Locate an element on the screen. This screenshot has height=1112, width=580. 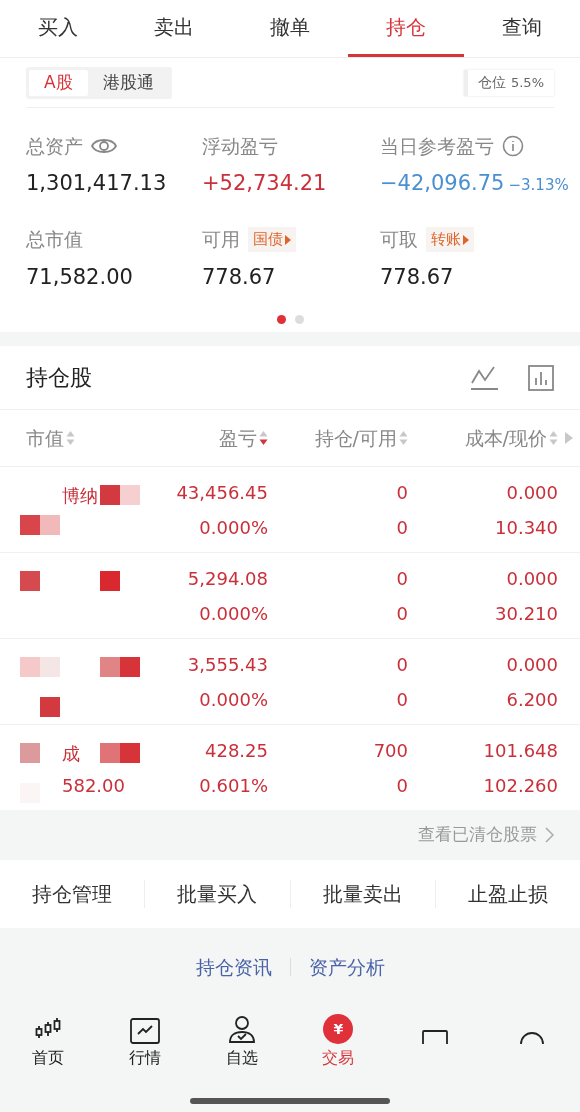
top-tab: 买入 is located at coordinates (58, 28).